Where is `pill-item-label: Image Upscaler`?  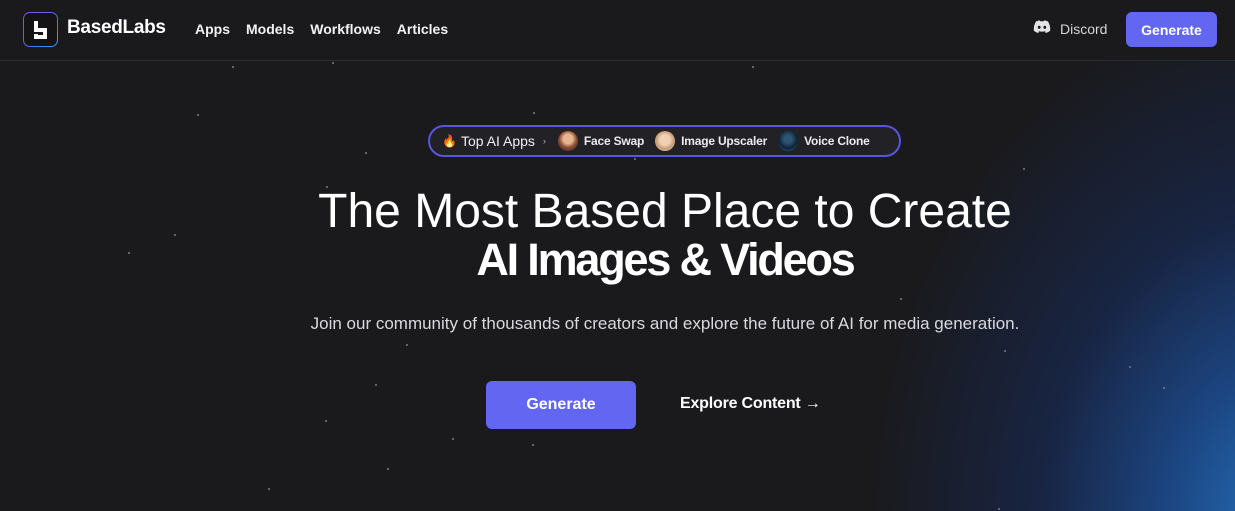
pill-item-label: Image Upscaler is located at coordinates (724, 141).